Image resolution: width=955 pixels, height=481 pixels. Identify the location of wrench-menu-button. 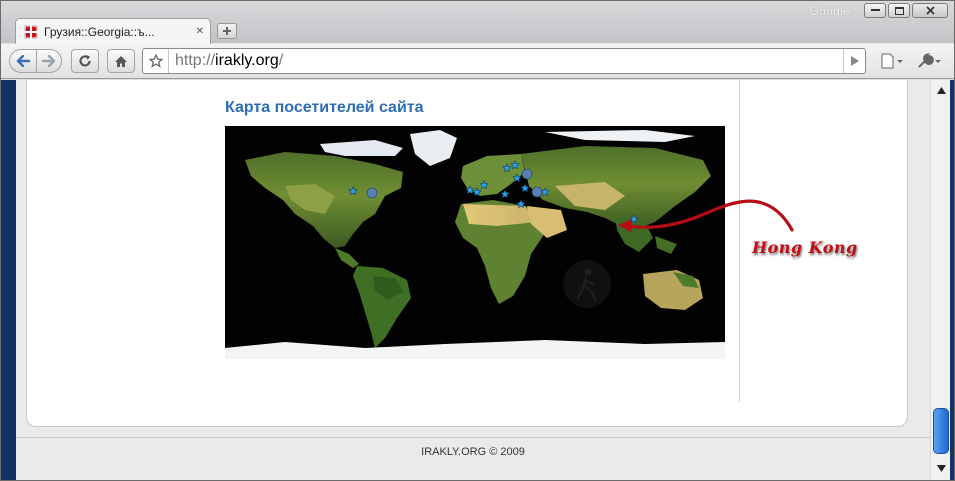
(929, 61).